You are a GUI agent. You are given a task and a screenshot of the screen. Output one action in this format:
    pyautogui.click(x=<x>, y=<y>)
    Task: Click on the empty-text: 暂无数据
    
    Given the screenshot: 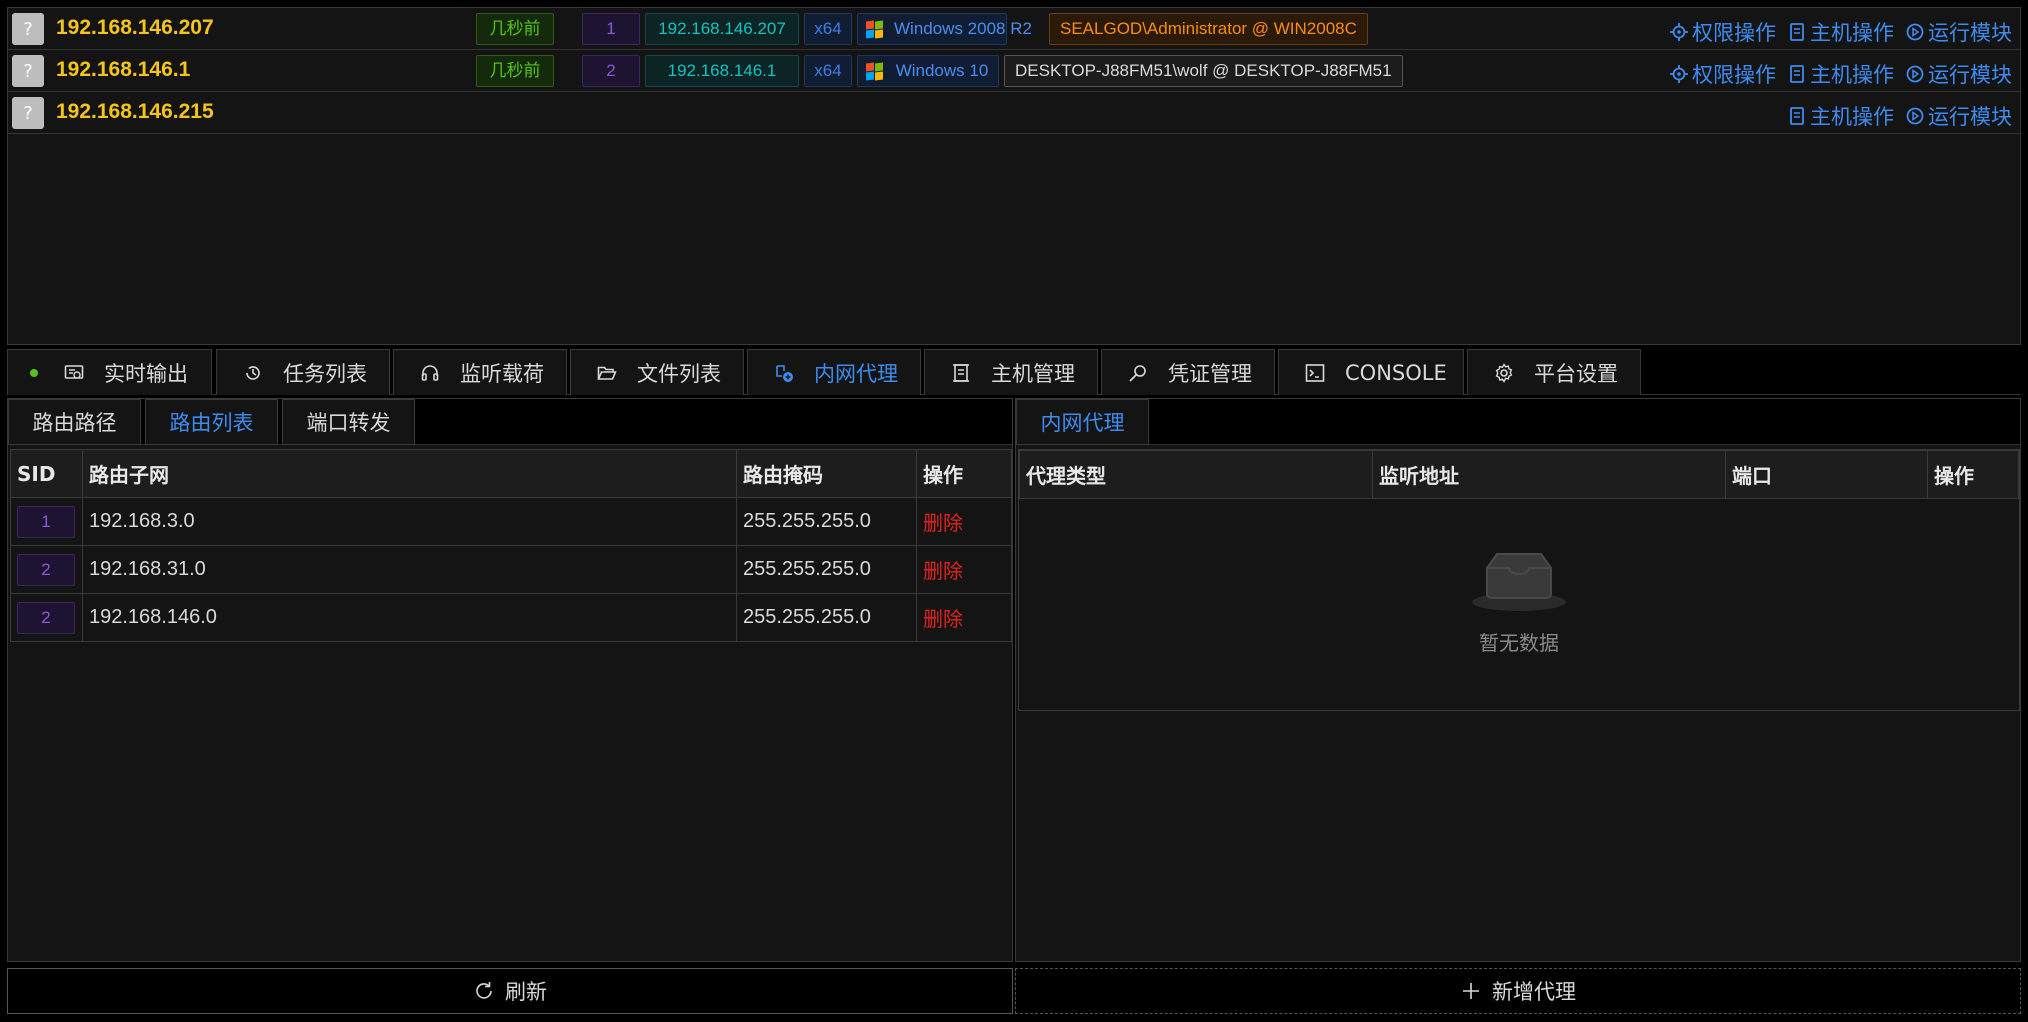 What is the action you would take?
    pyautogui.click(x=1519, y=643)
    